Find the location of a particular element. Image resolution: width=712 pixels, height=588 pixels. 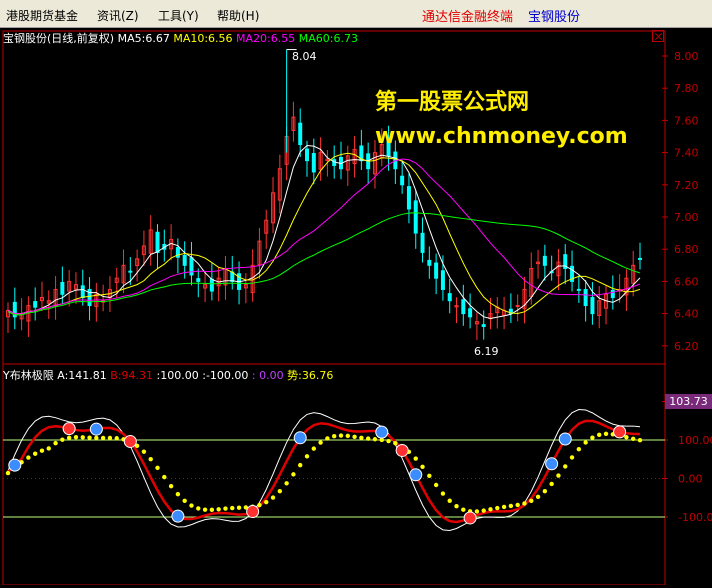

price-tick-label: 7.80 is located at coordinates (686, 88).